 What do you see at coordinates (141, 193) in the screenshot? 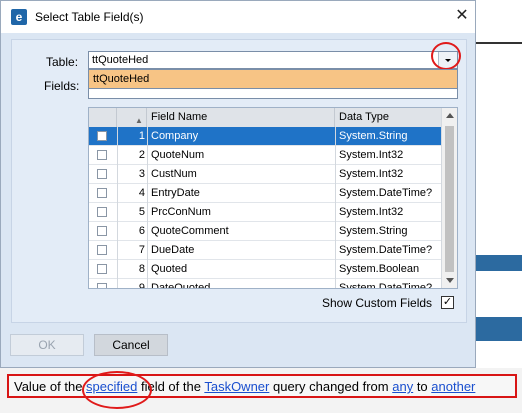
I see `row-index: 4` at bounding box center [141, 193].